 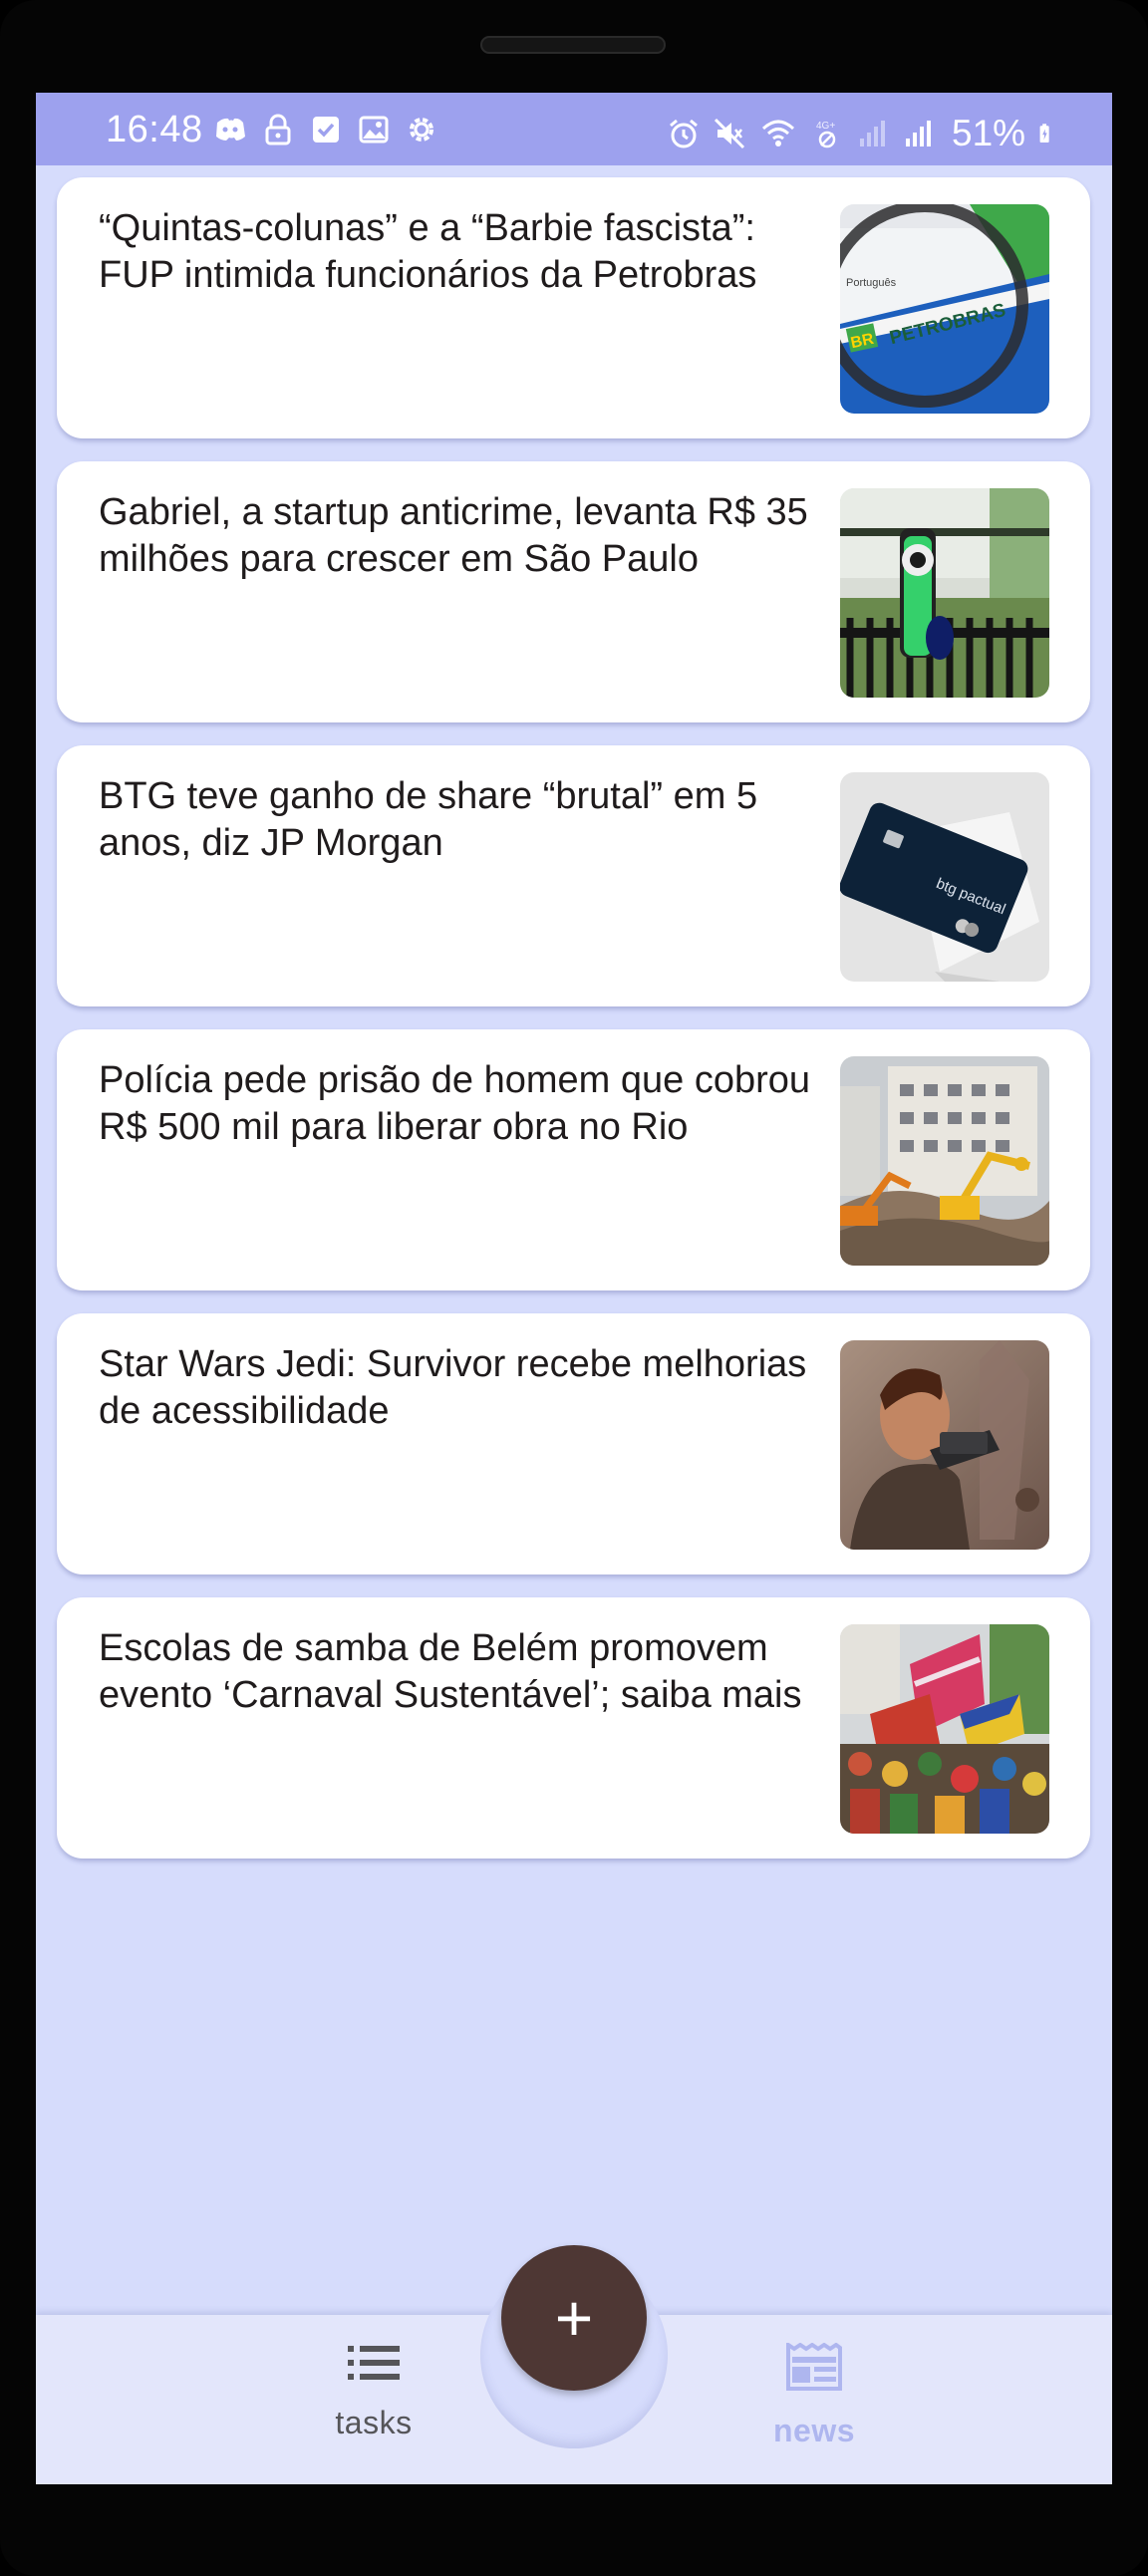 I want to click on discord-icon, so click(x=230, y=129).